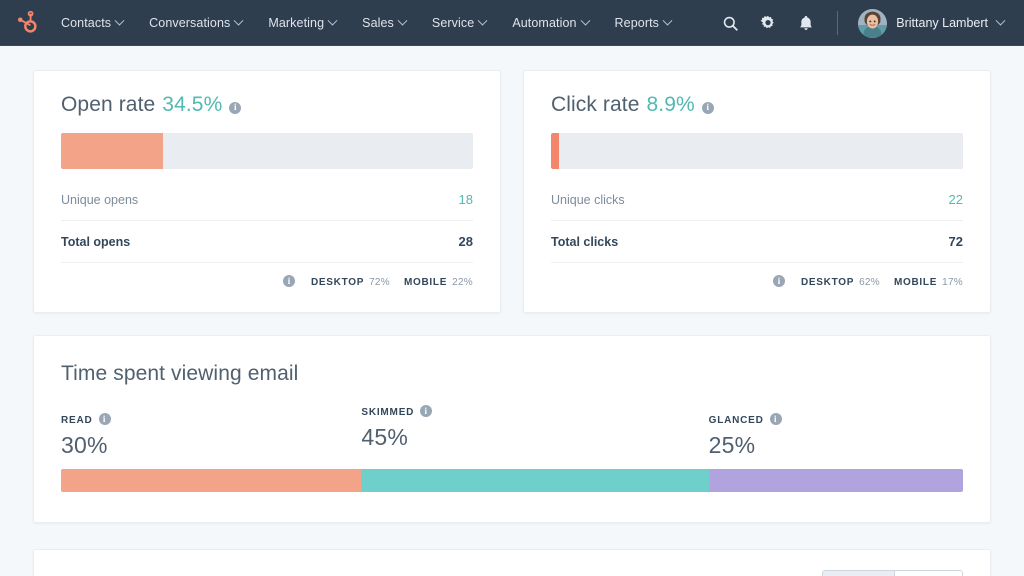  I want to click on nav-label: Sales, so click(378, 22).